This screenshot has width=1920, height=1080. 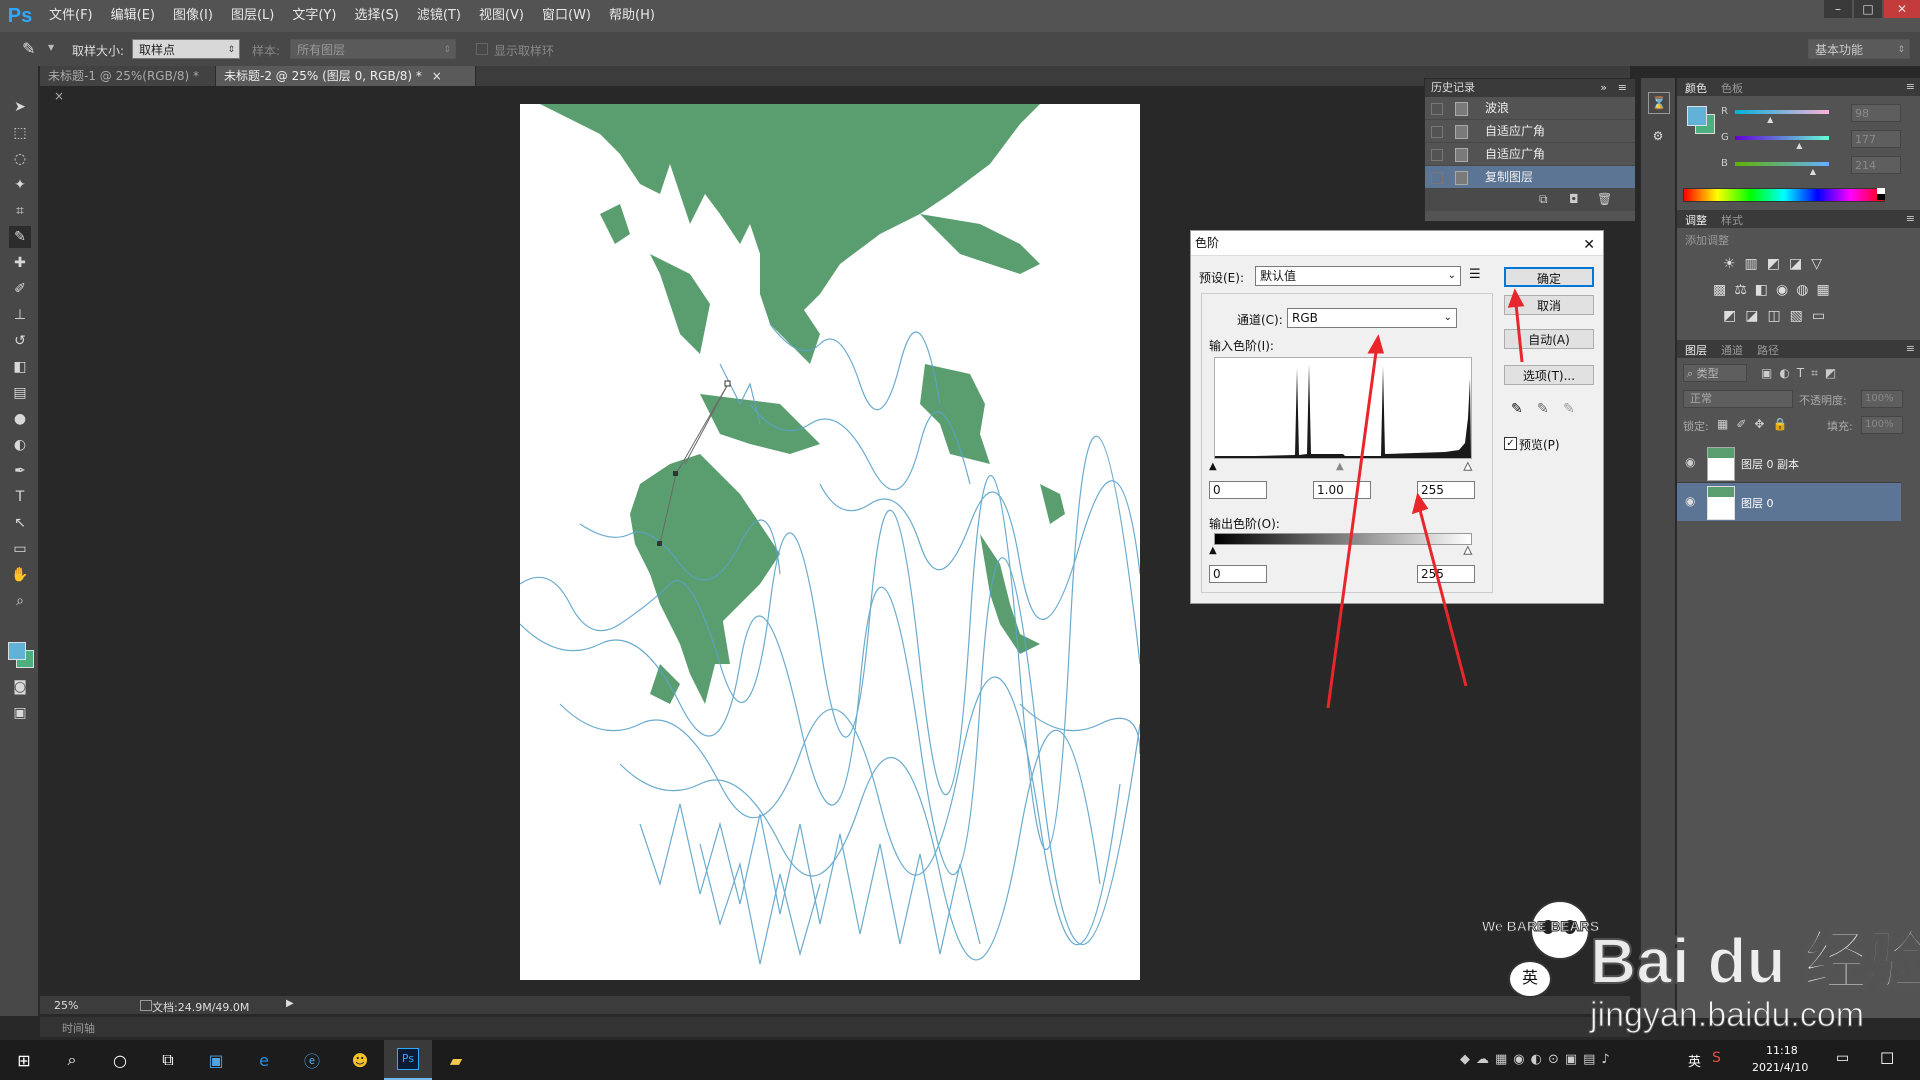 I want to click on channel-g-slider, so click(x=1782, y=138).